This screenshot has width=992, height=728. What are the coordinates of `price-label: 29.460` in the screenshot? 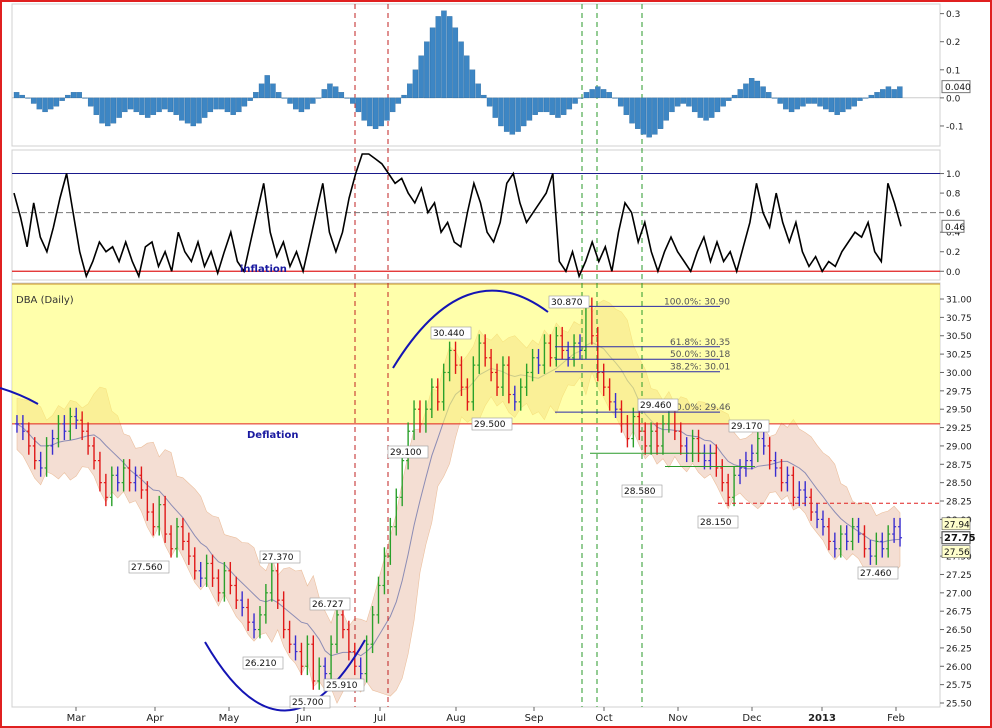 It's located at (656, 406).